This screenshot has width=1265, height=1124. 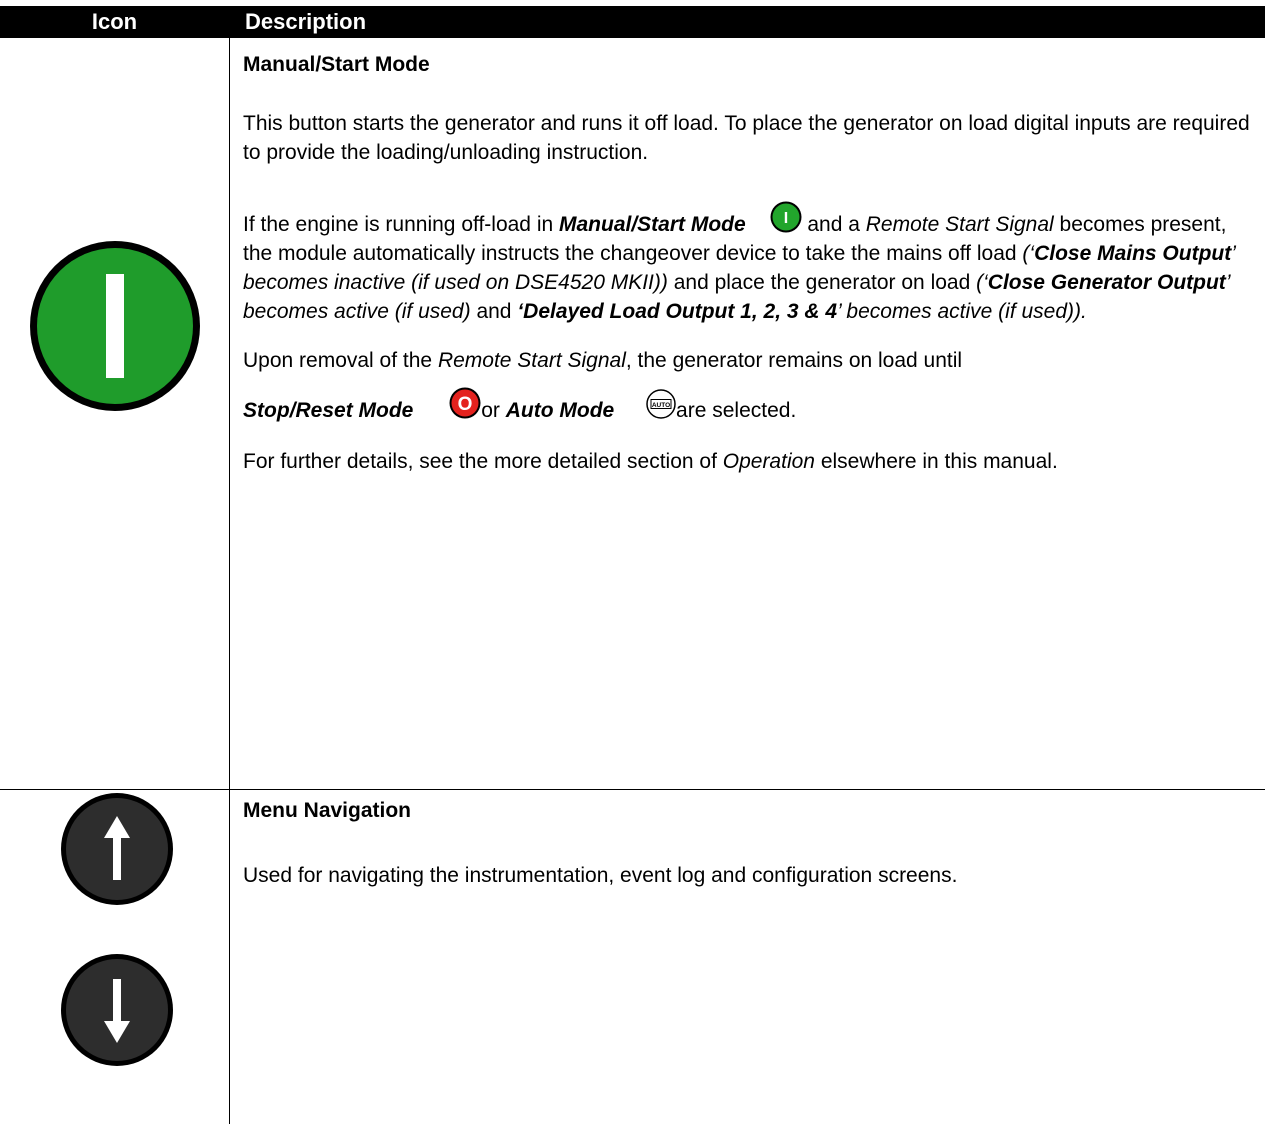 What do you see at coordinates (794, 360) in the screenshot?
I see `text: , the generator remains on load until` at bounding box center [794, 360].